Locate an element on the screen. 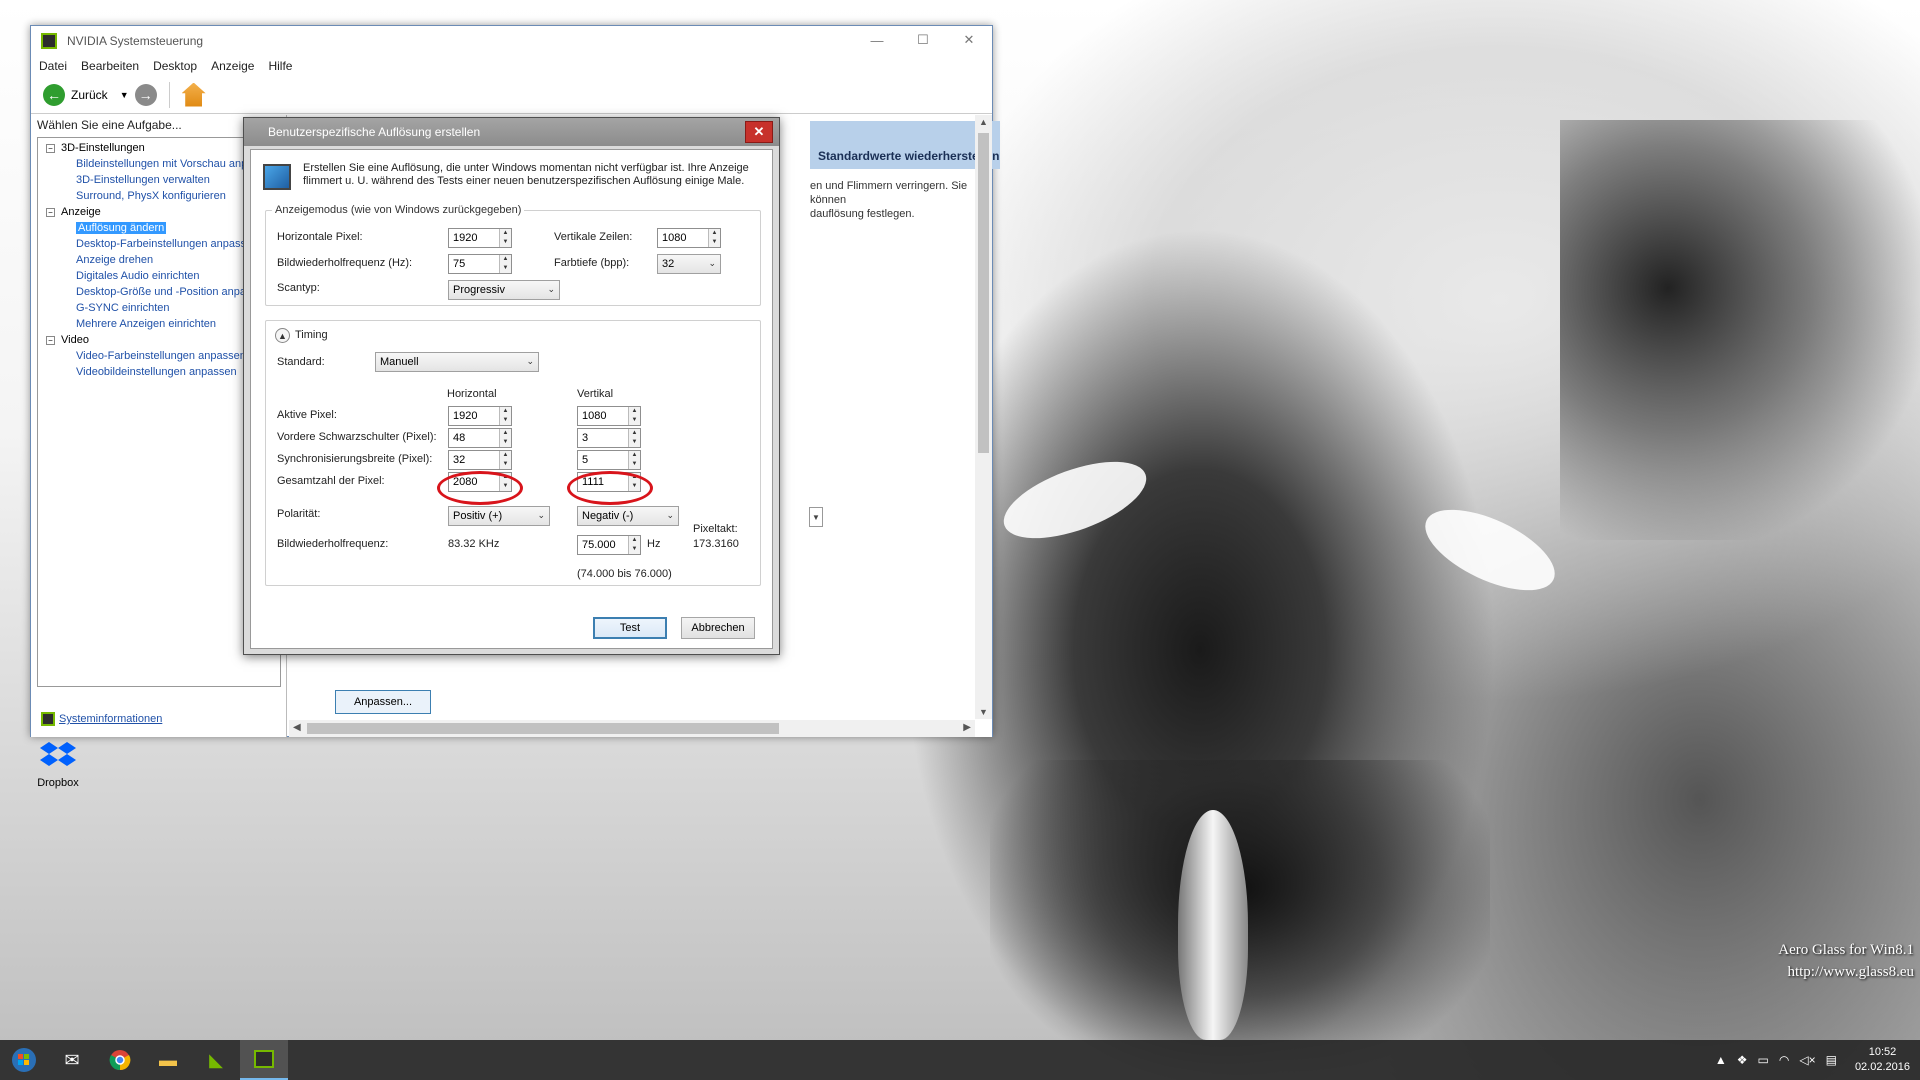 This screenshot has height=1080, width=1920. window-controls: — ☐ ✕ is located at coordinates (923, 40).